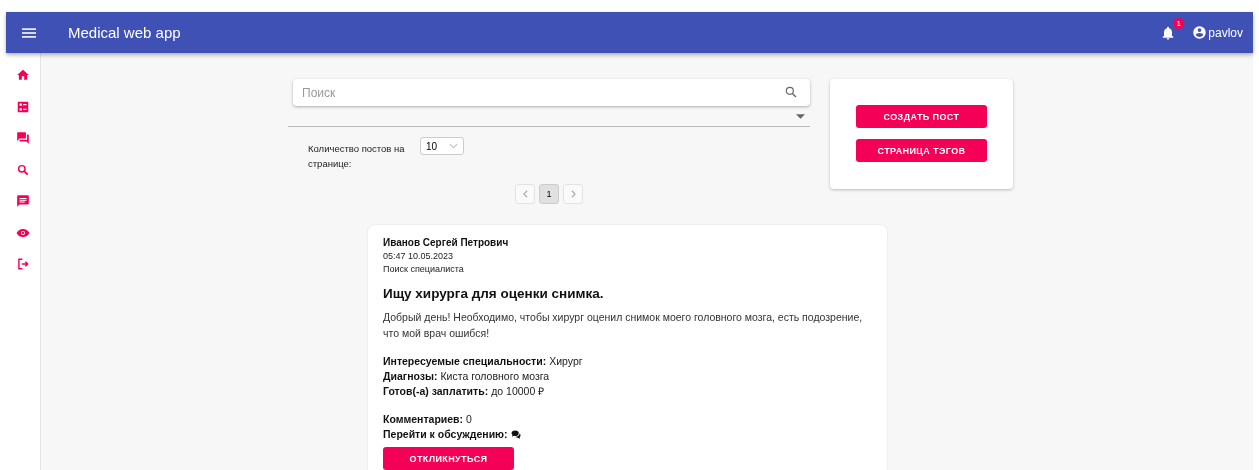 The width and height of the screenshot is (1259, 470). I want to click on notification-badge: 1, so click(1179, 23).